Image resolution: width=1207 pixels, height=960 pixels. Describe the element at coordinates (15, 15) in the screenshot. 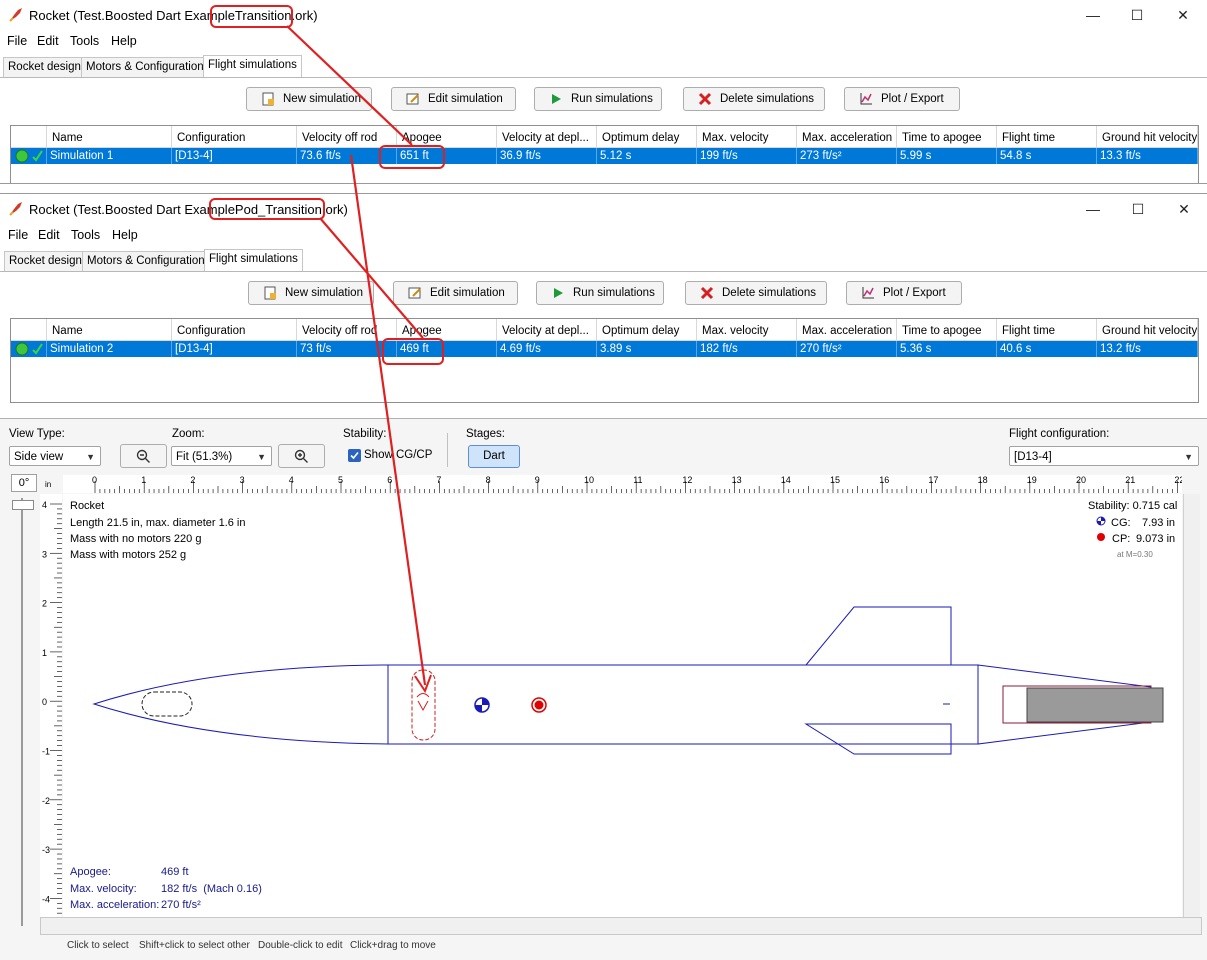

I see `rocket-app-icon` at that location.